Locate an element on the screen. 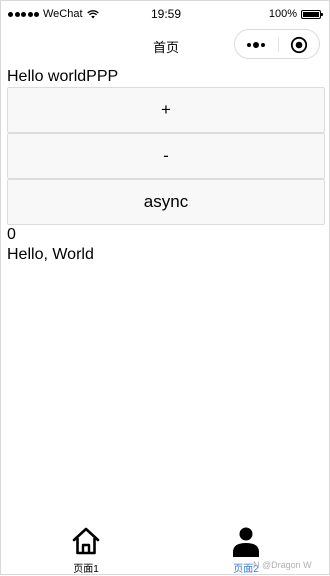  tab-page1: 页面1 is located at coordinates (86, 548).